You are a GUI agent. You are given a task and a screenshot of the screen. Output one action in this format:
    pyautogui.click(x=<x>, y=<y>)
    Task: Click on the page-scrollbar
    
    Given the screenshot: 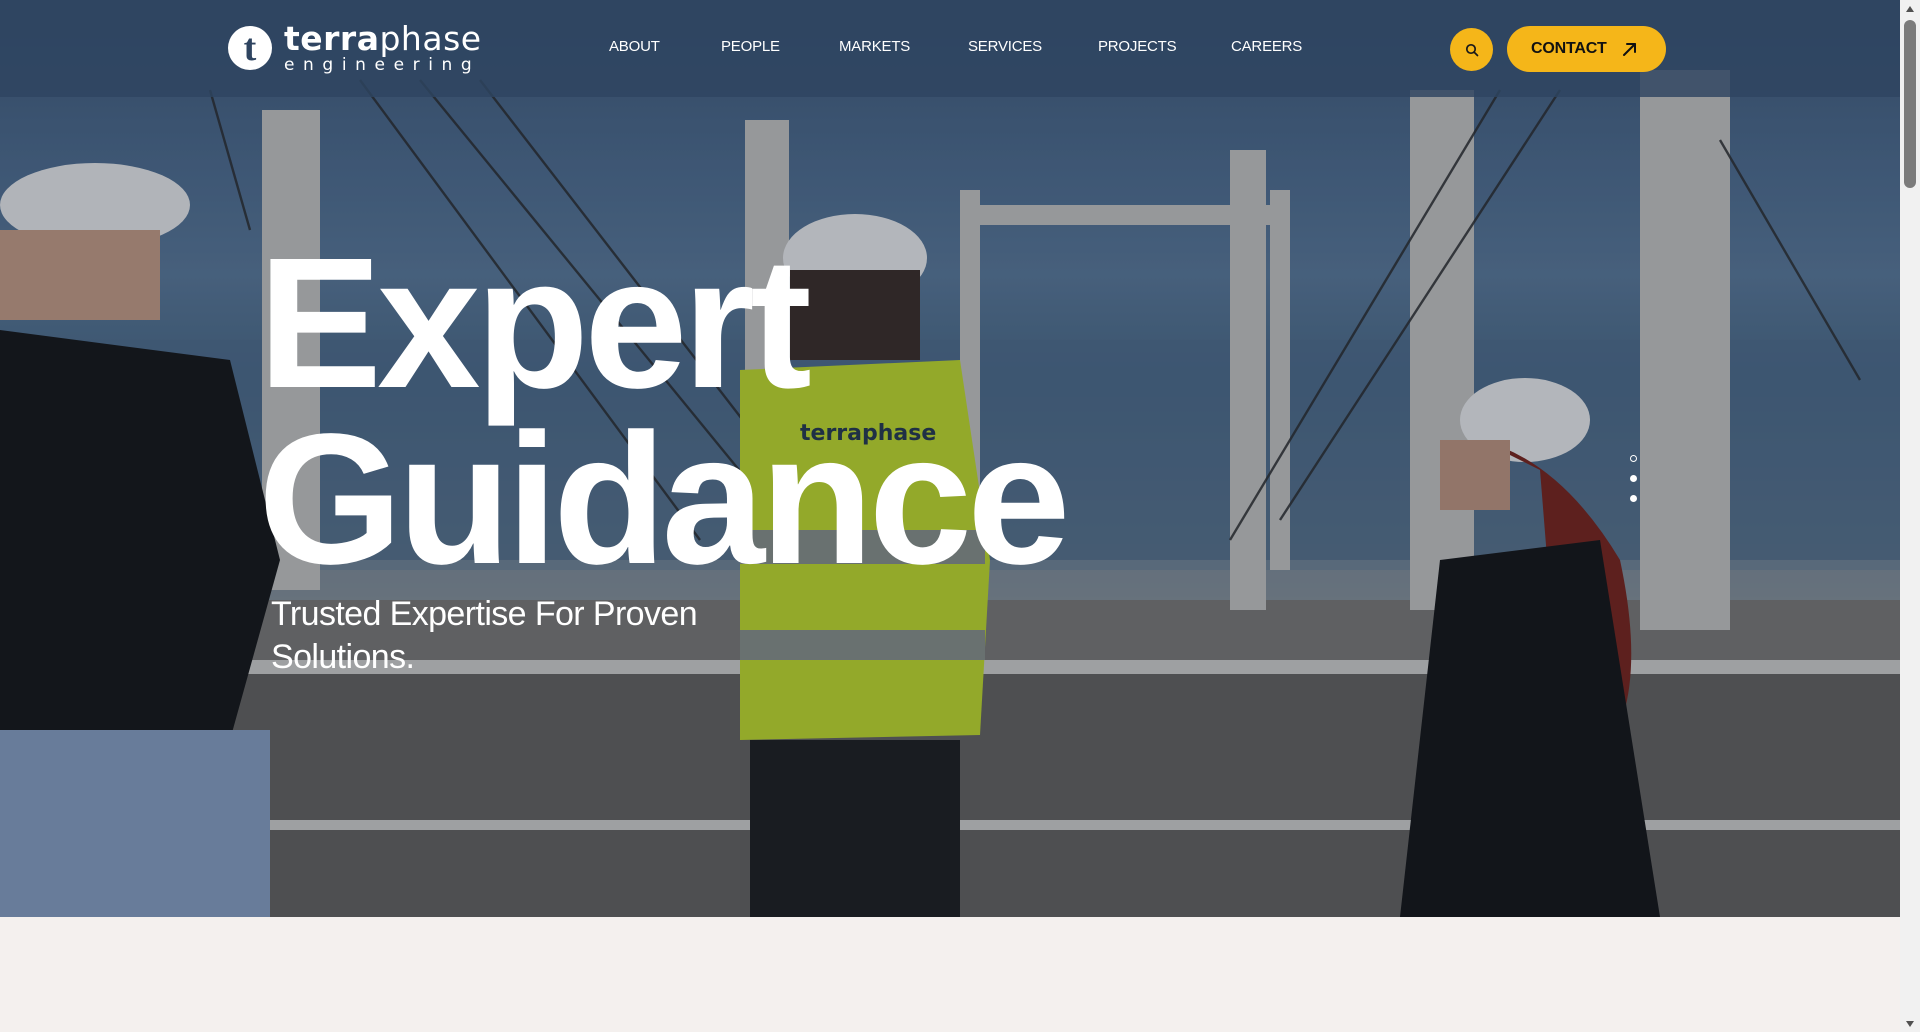 What is the action you would take?
    pyautogui.click(x=1910, y=516)
    